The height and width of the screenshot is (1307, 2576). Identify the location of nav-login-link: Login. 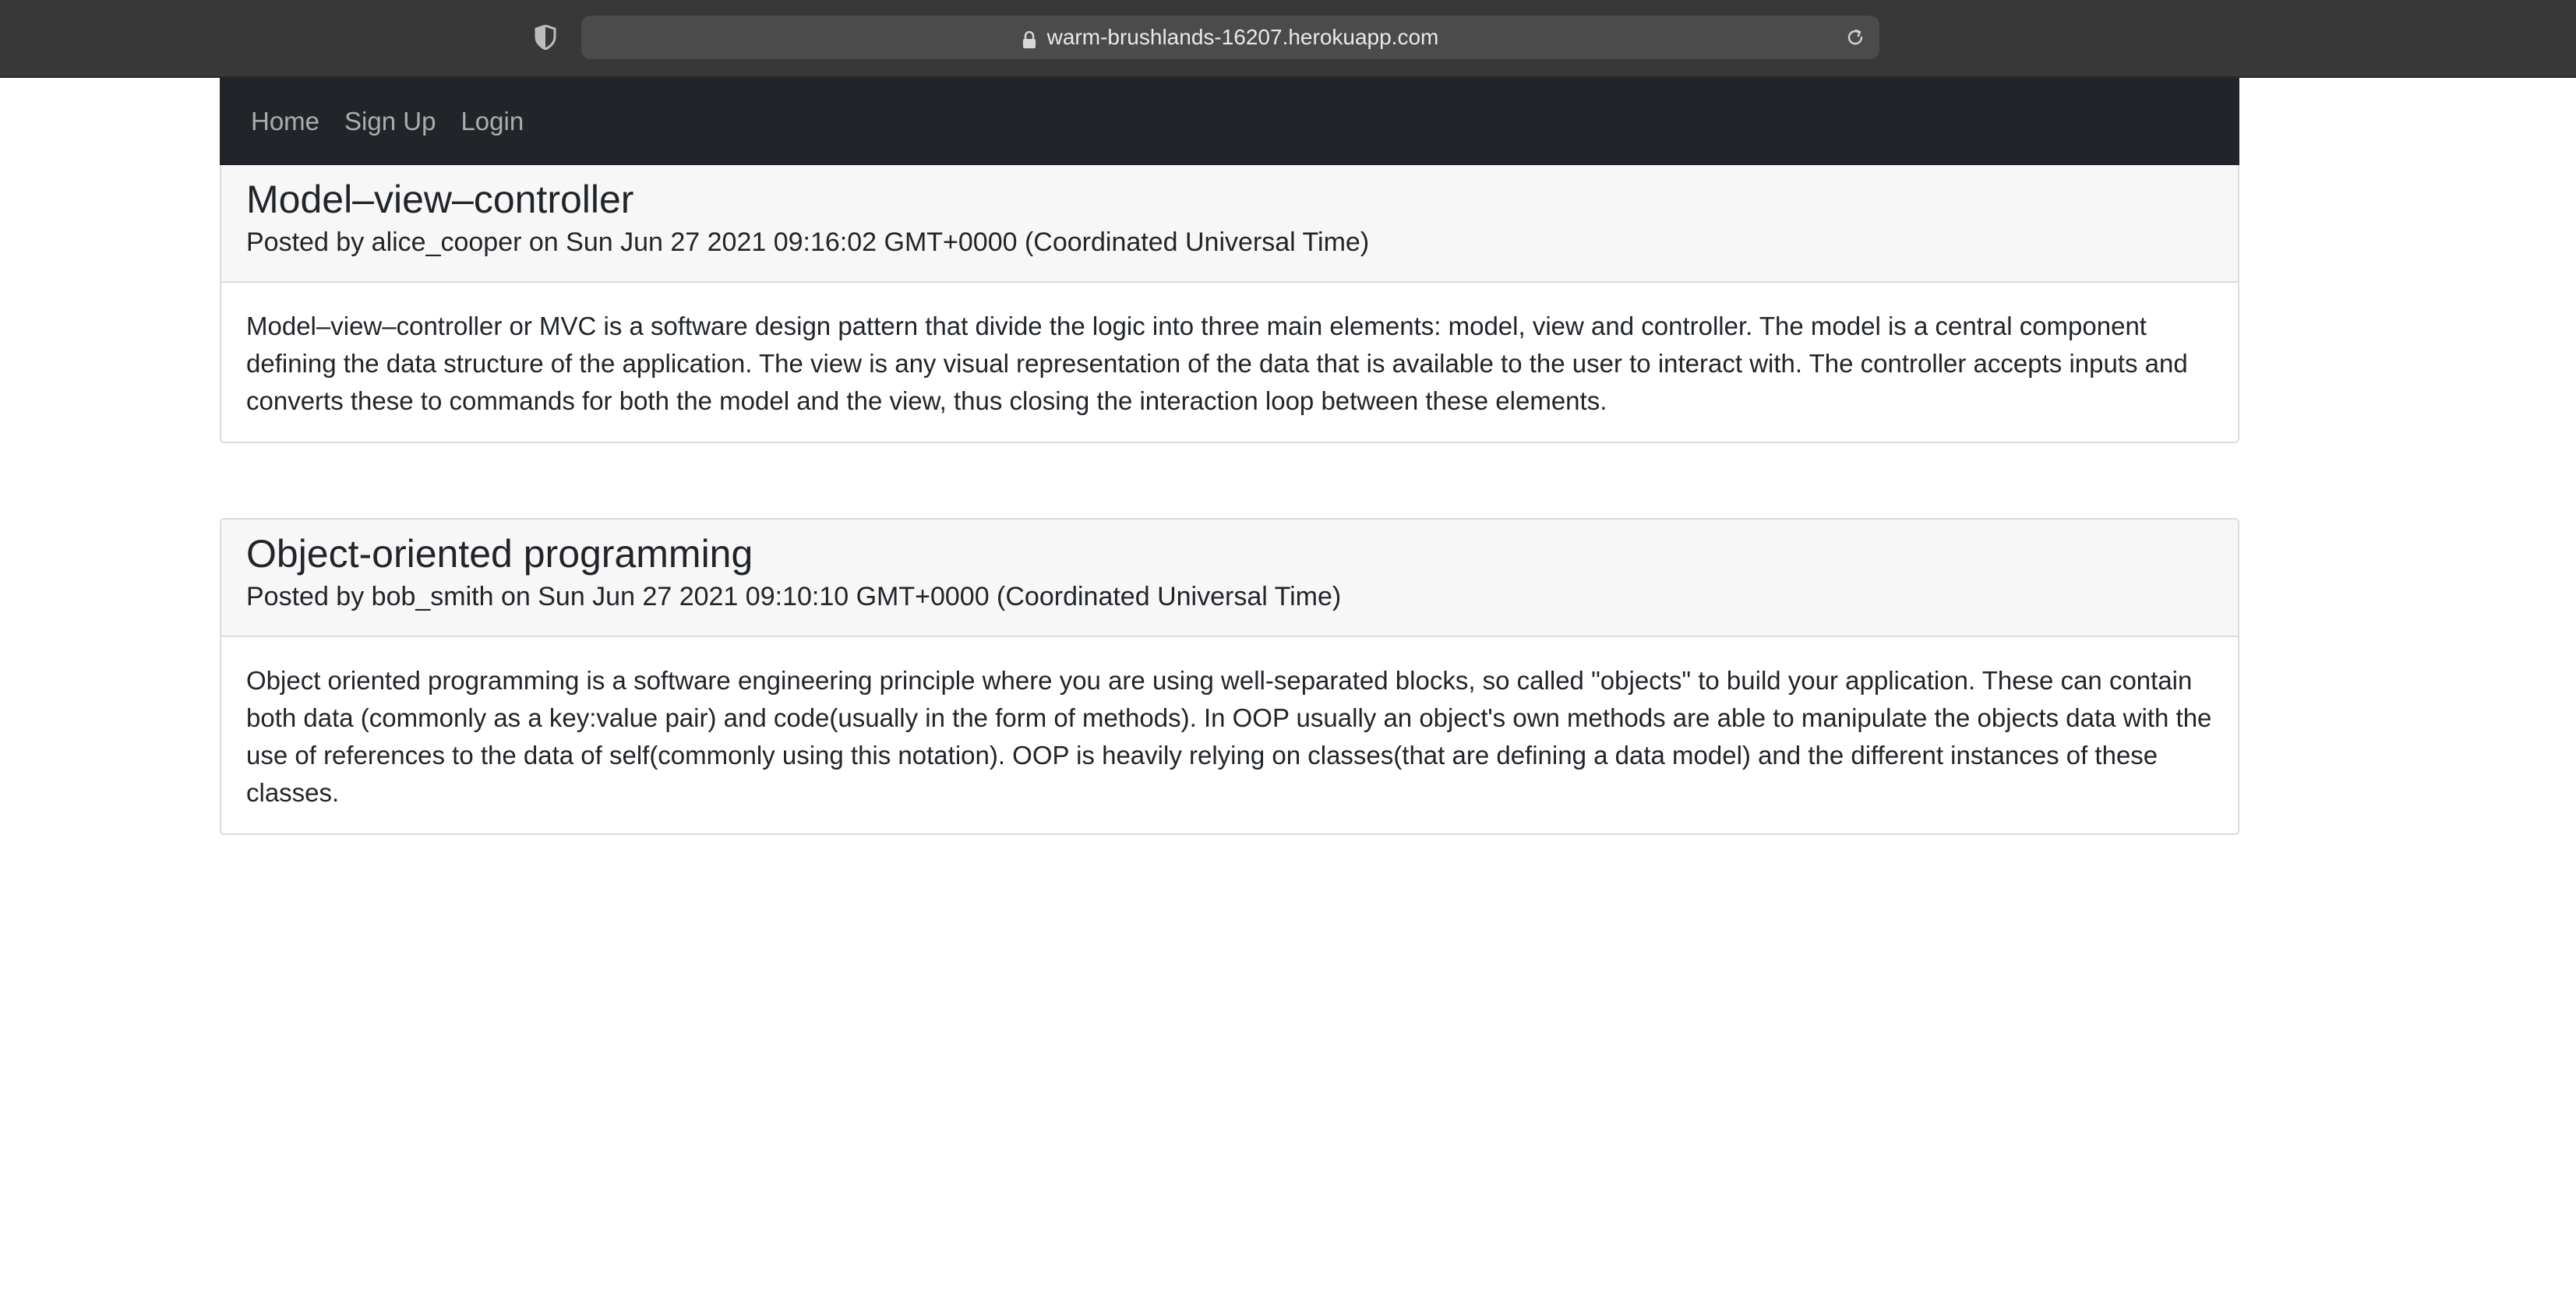
(492, 122).